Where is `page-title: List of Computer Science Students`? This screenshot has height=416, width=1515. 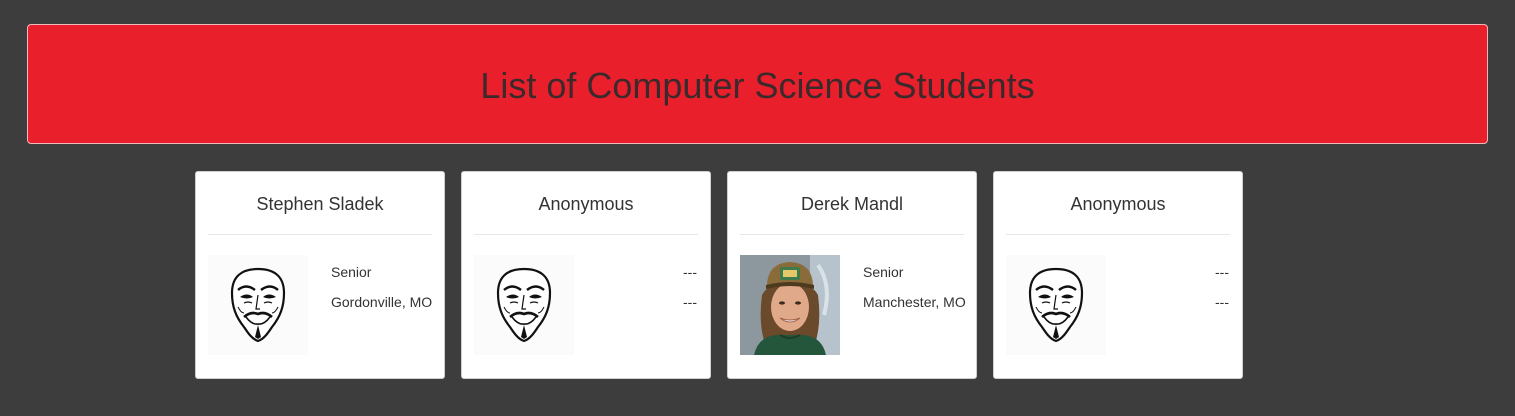
page-title: List of Computer Science Students is located at coordinates (757, 85).